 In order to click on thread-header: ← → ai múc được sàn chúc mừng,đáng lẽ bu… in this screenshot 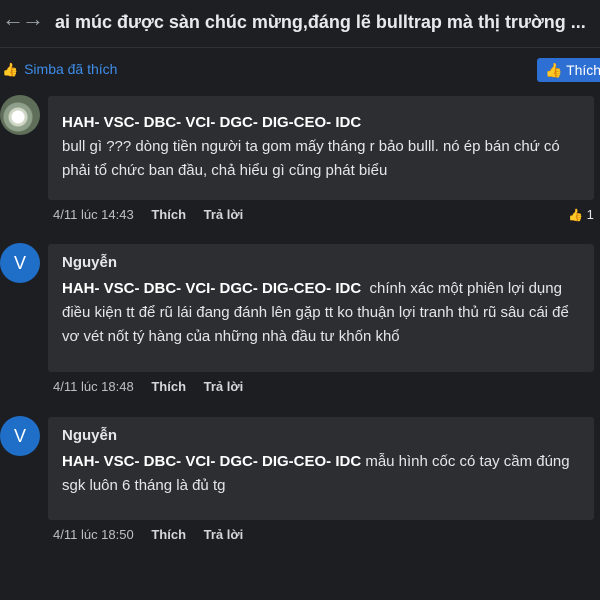, I will do `click(300, 24)`.